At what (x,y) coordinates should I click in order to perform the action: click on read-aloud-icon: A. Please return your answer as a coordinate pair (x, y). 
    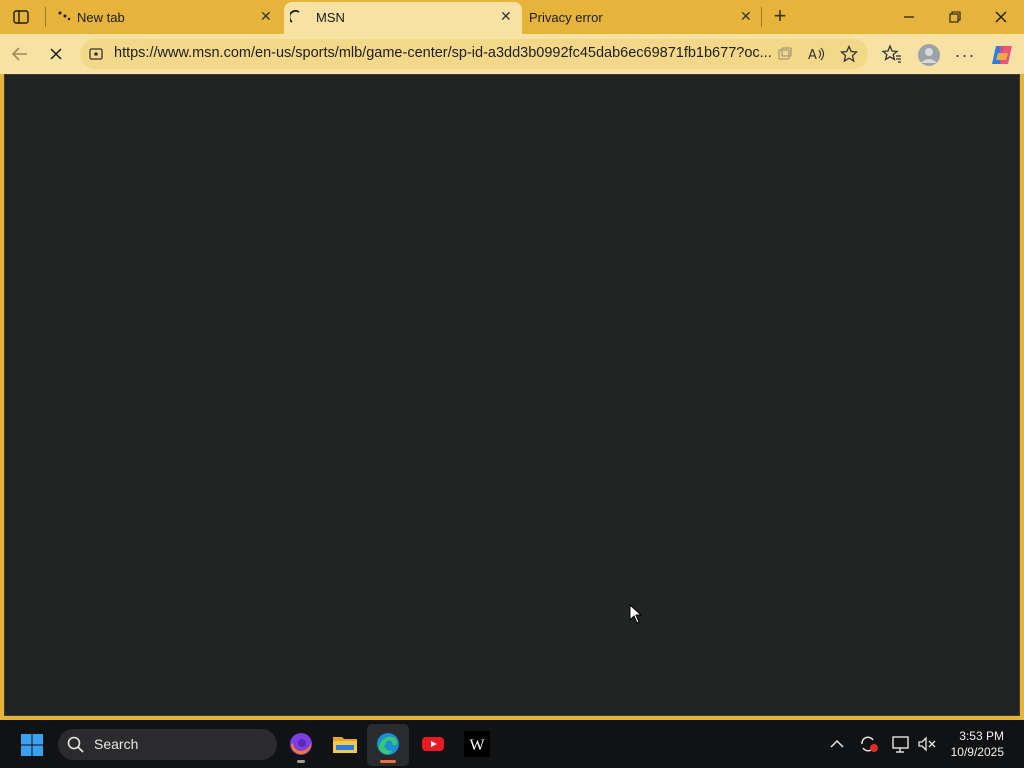
    Looking at the image, I should click on (817, 54).